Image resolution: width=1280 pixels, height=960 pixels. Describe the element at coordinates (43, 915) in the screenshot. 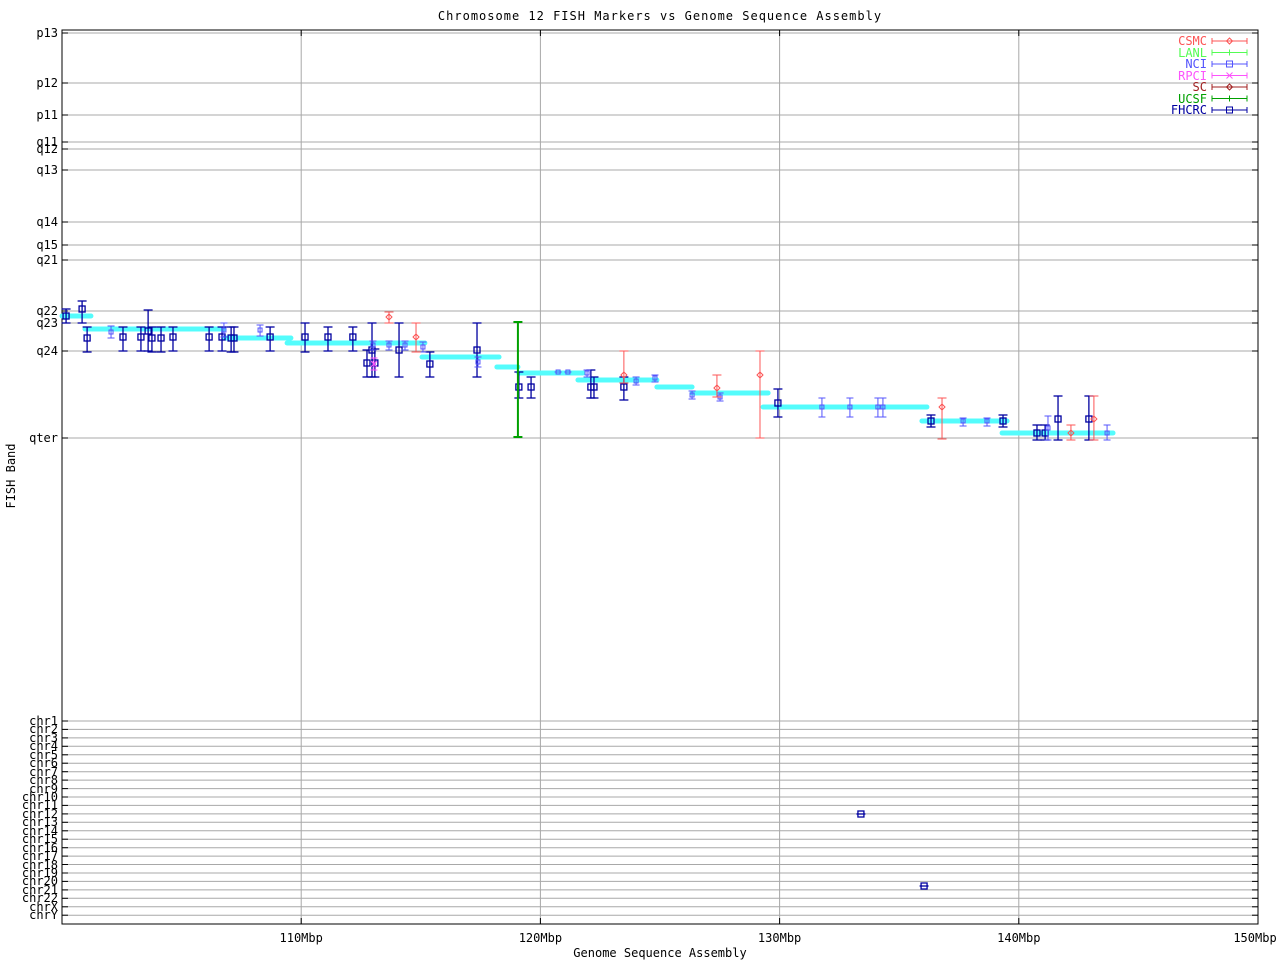

I see `y-tick-label: chrY` at that location.